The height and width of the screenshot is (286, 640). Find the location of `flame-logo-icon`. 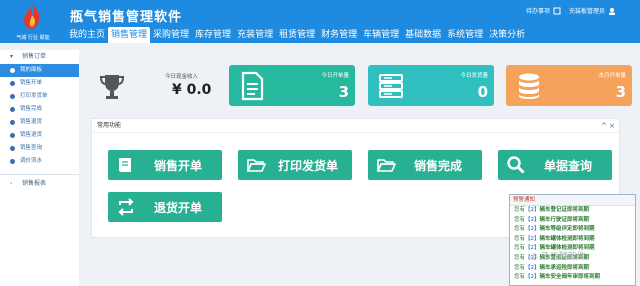

flame-logo-icon is located at coordinates (32, 16).